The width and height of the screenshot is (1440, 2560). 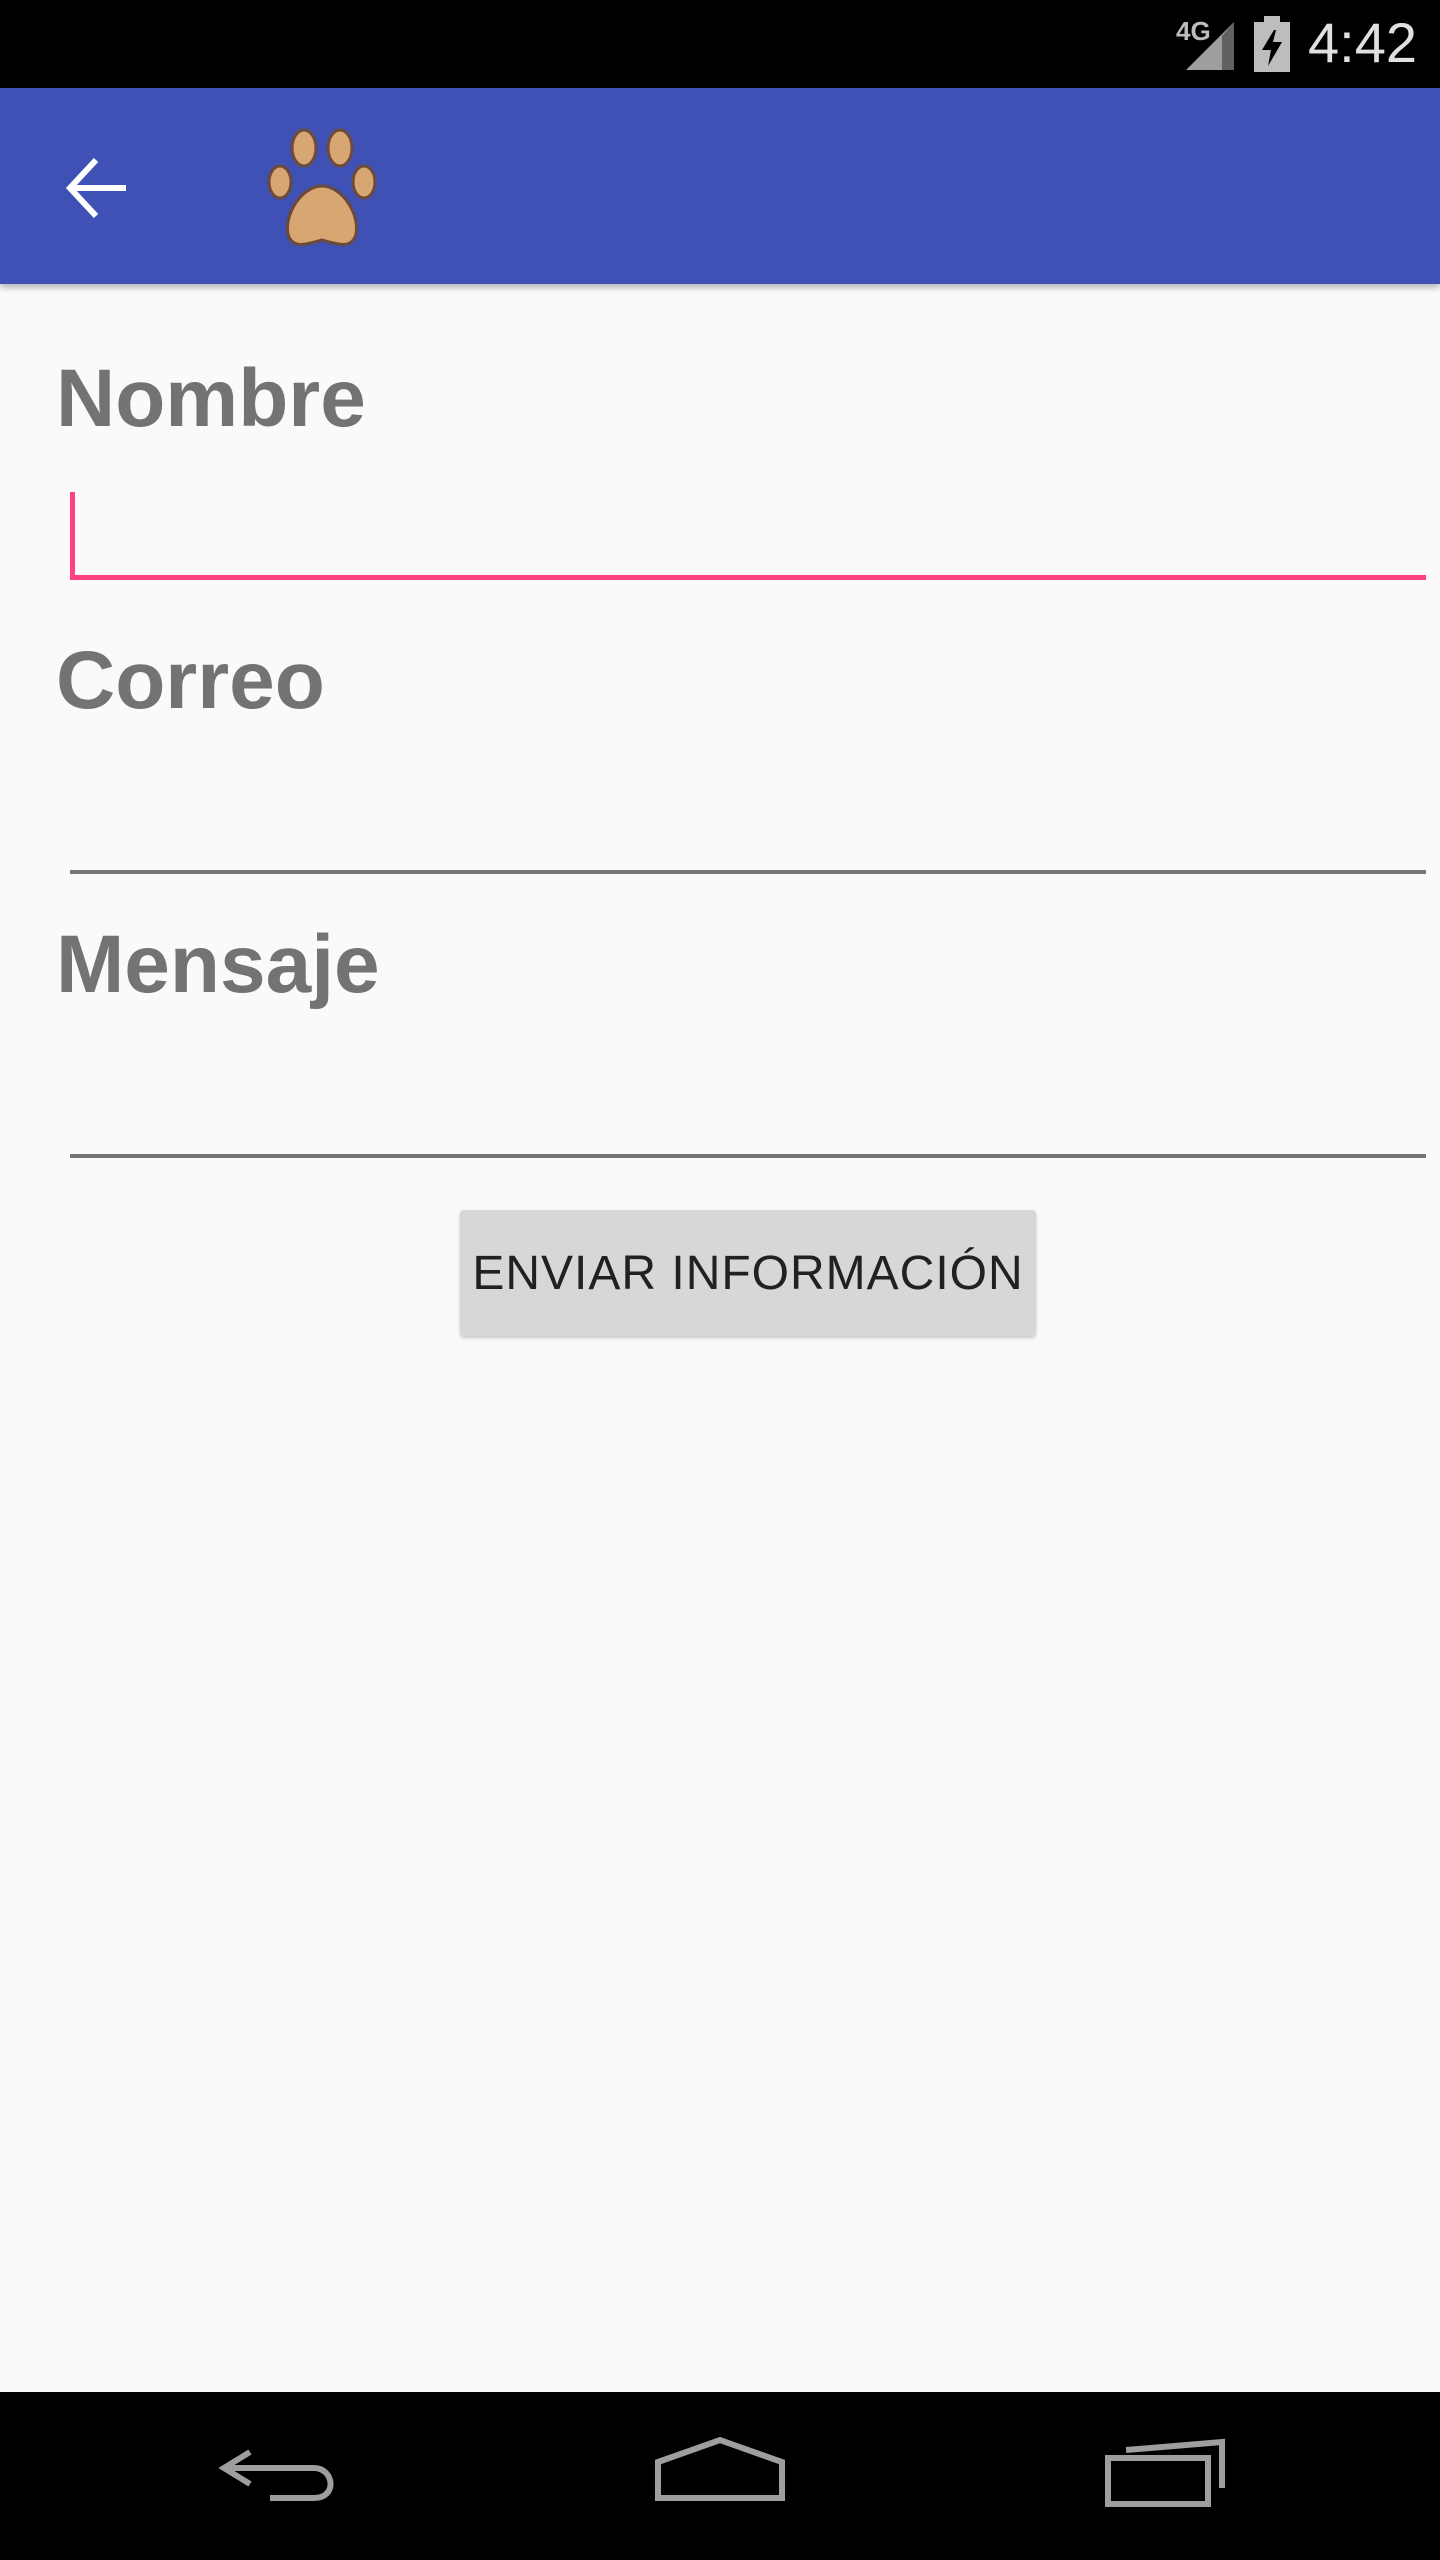 I want to click on submit-button: ENVIAR INFORMACIÓN, so click(x=748, y=1273).